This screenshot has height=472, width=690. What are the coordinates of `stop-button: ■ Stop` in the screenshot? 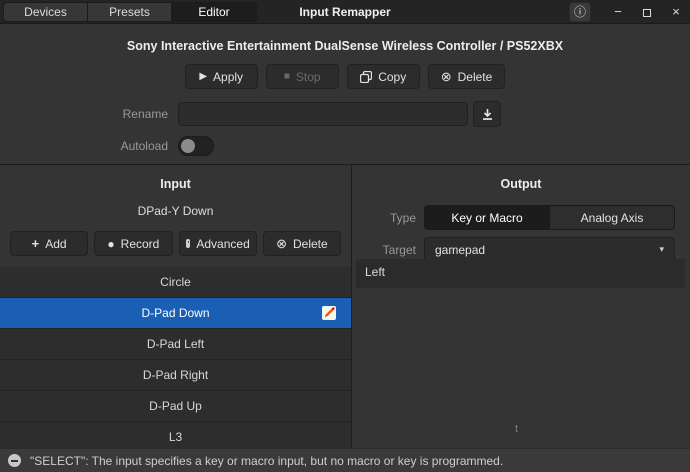 It's located at (302, 76).